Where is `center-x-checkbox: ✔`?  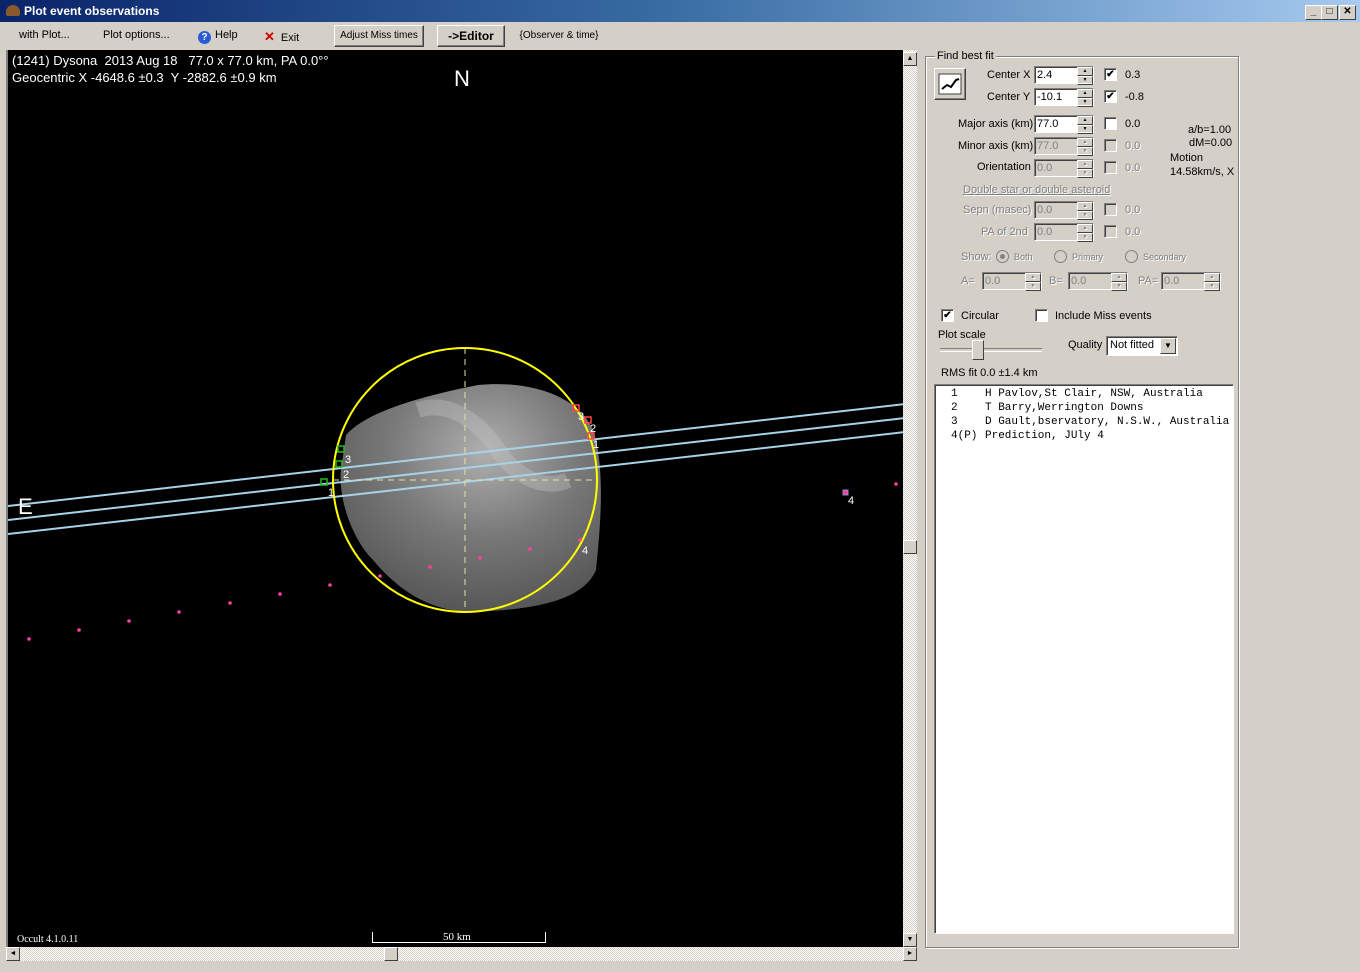 center-x-checkbox: ✔ is located at coordinates (1110, 74).